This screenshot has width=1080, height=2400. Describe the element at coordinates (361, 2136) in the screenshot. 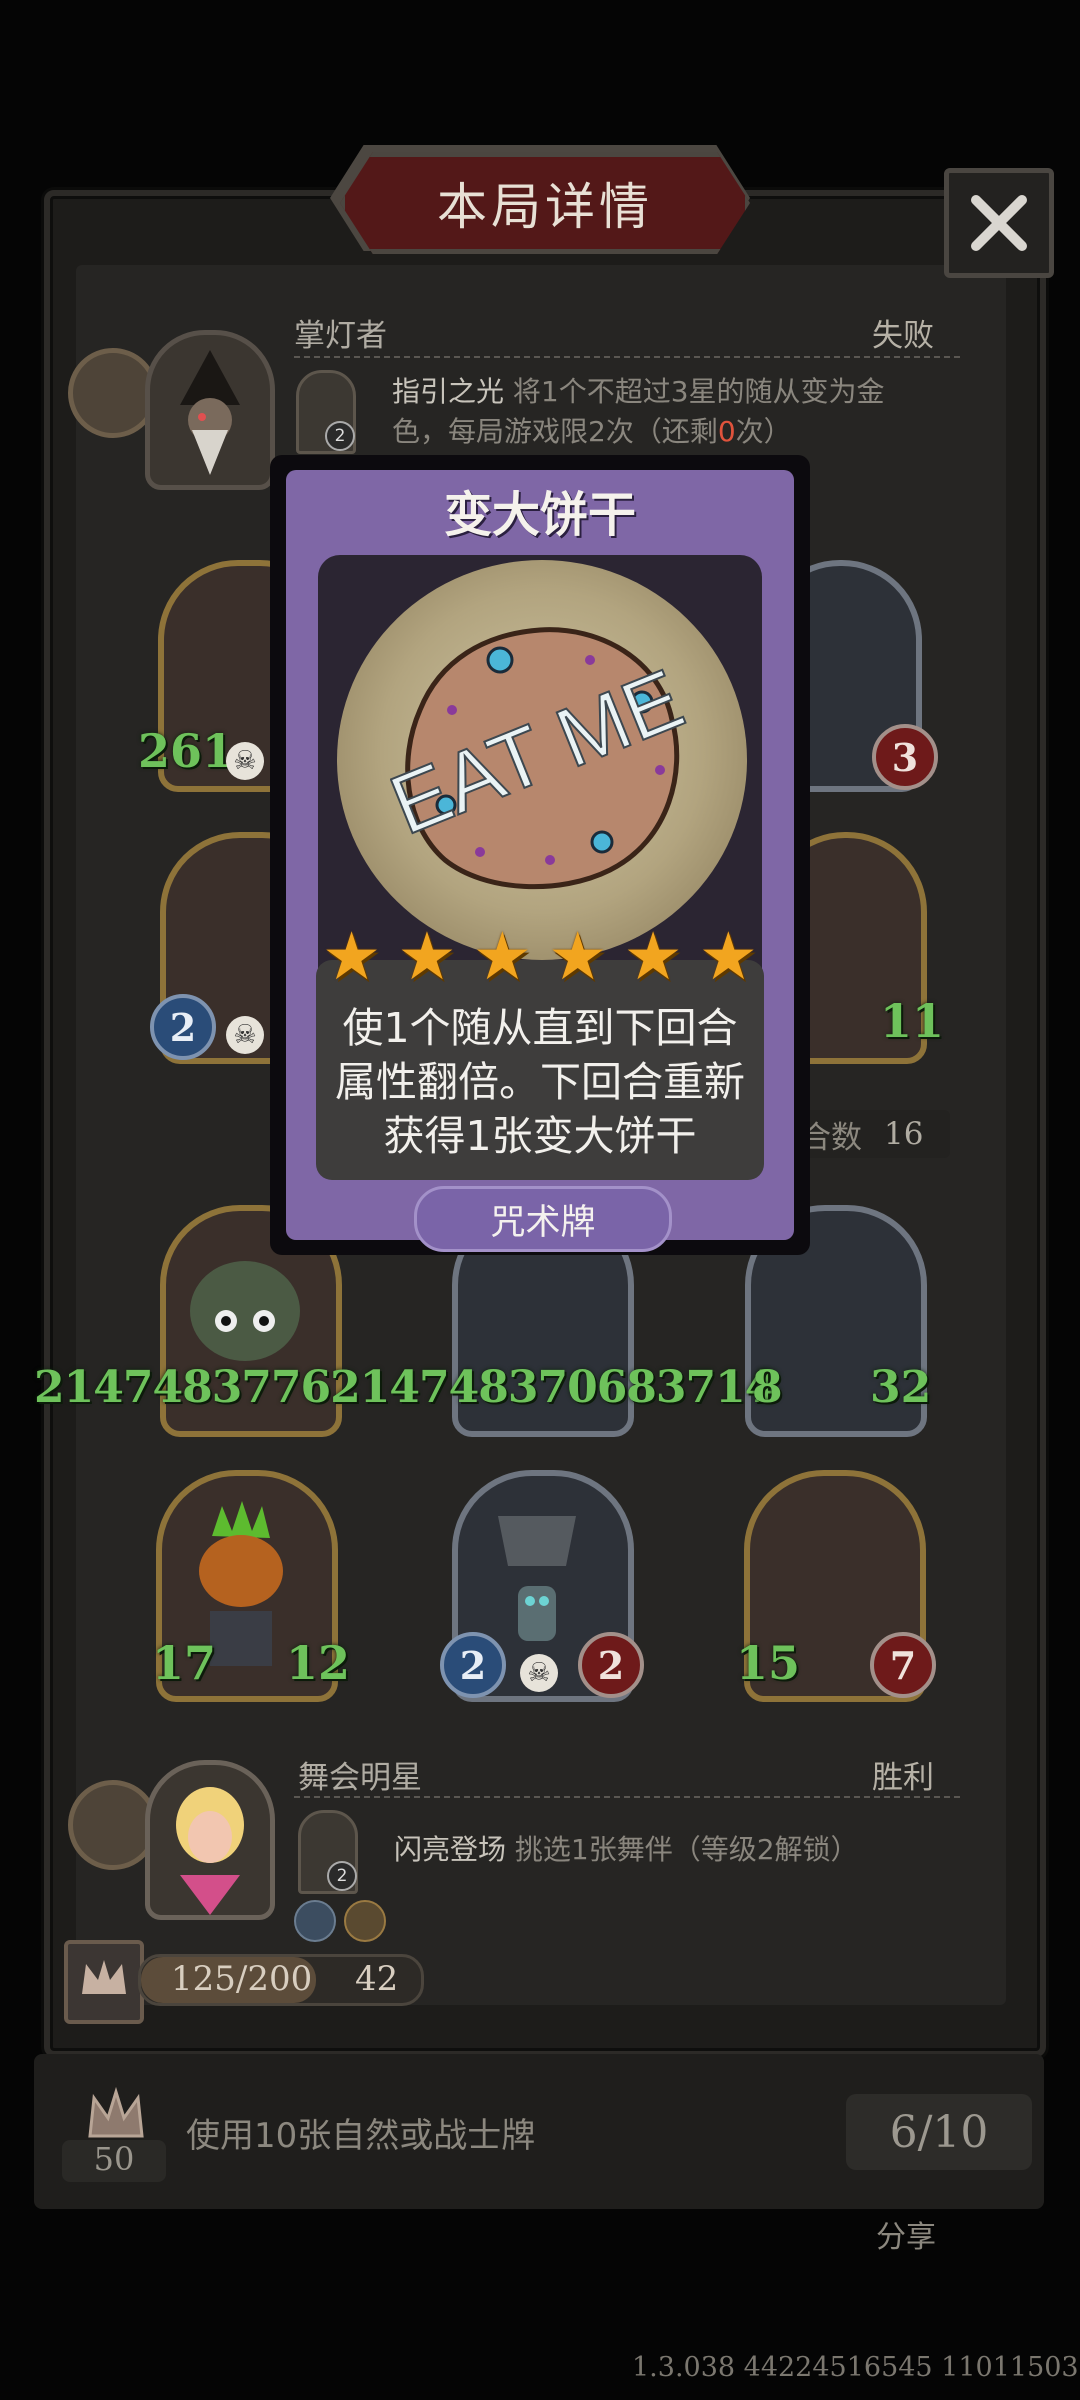

I see `quest-text: 使用10张自然或战士牌` at that location.